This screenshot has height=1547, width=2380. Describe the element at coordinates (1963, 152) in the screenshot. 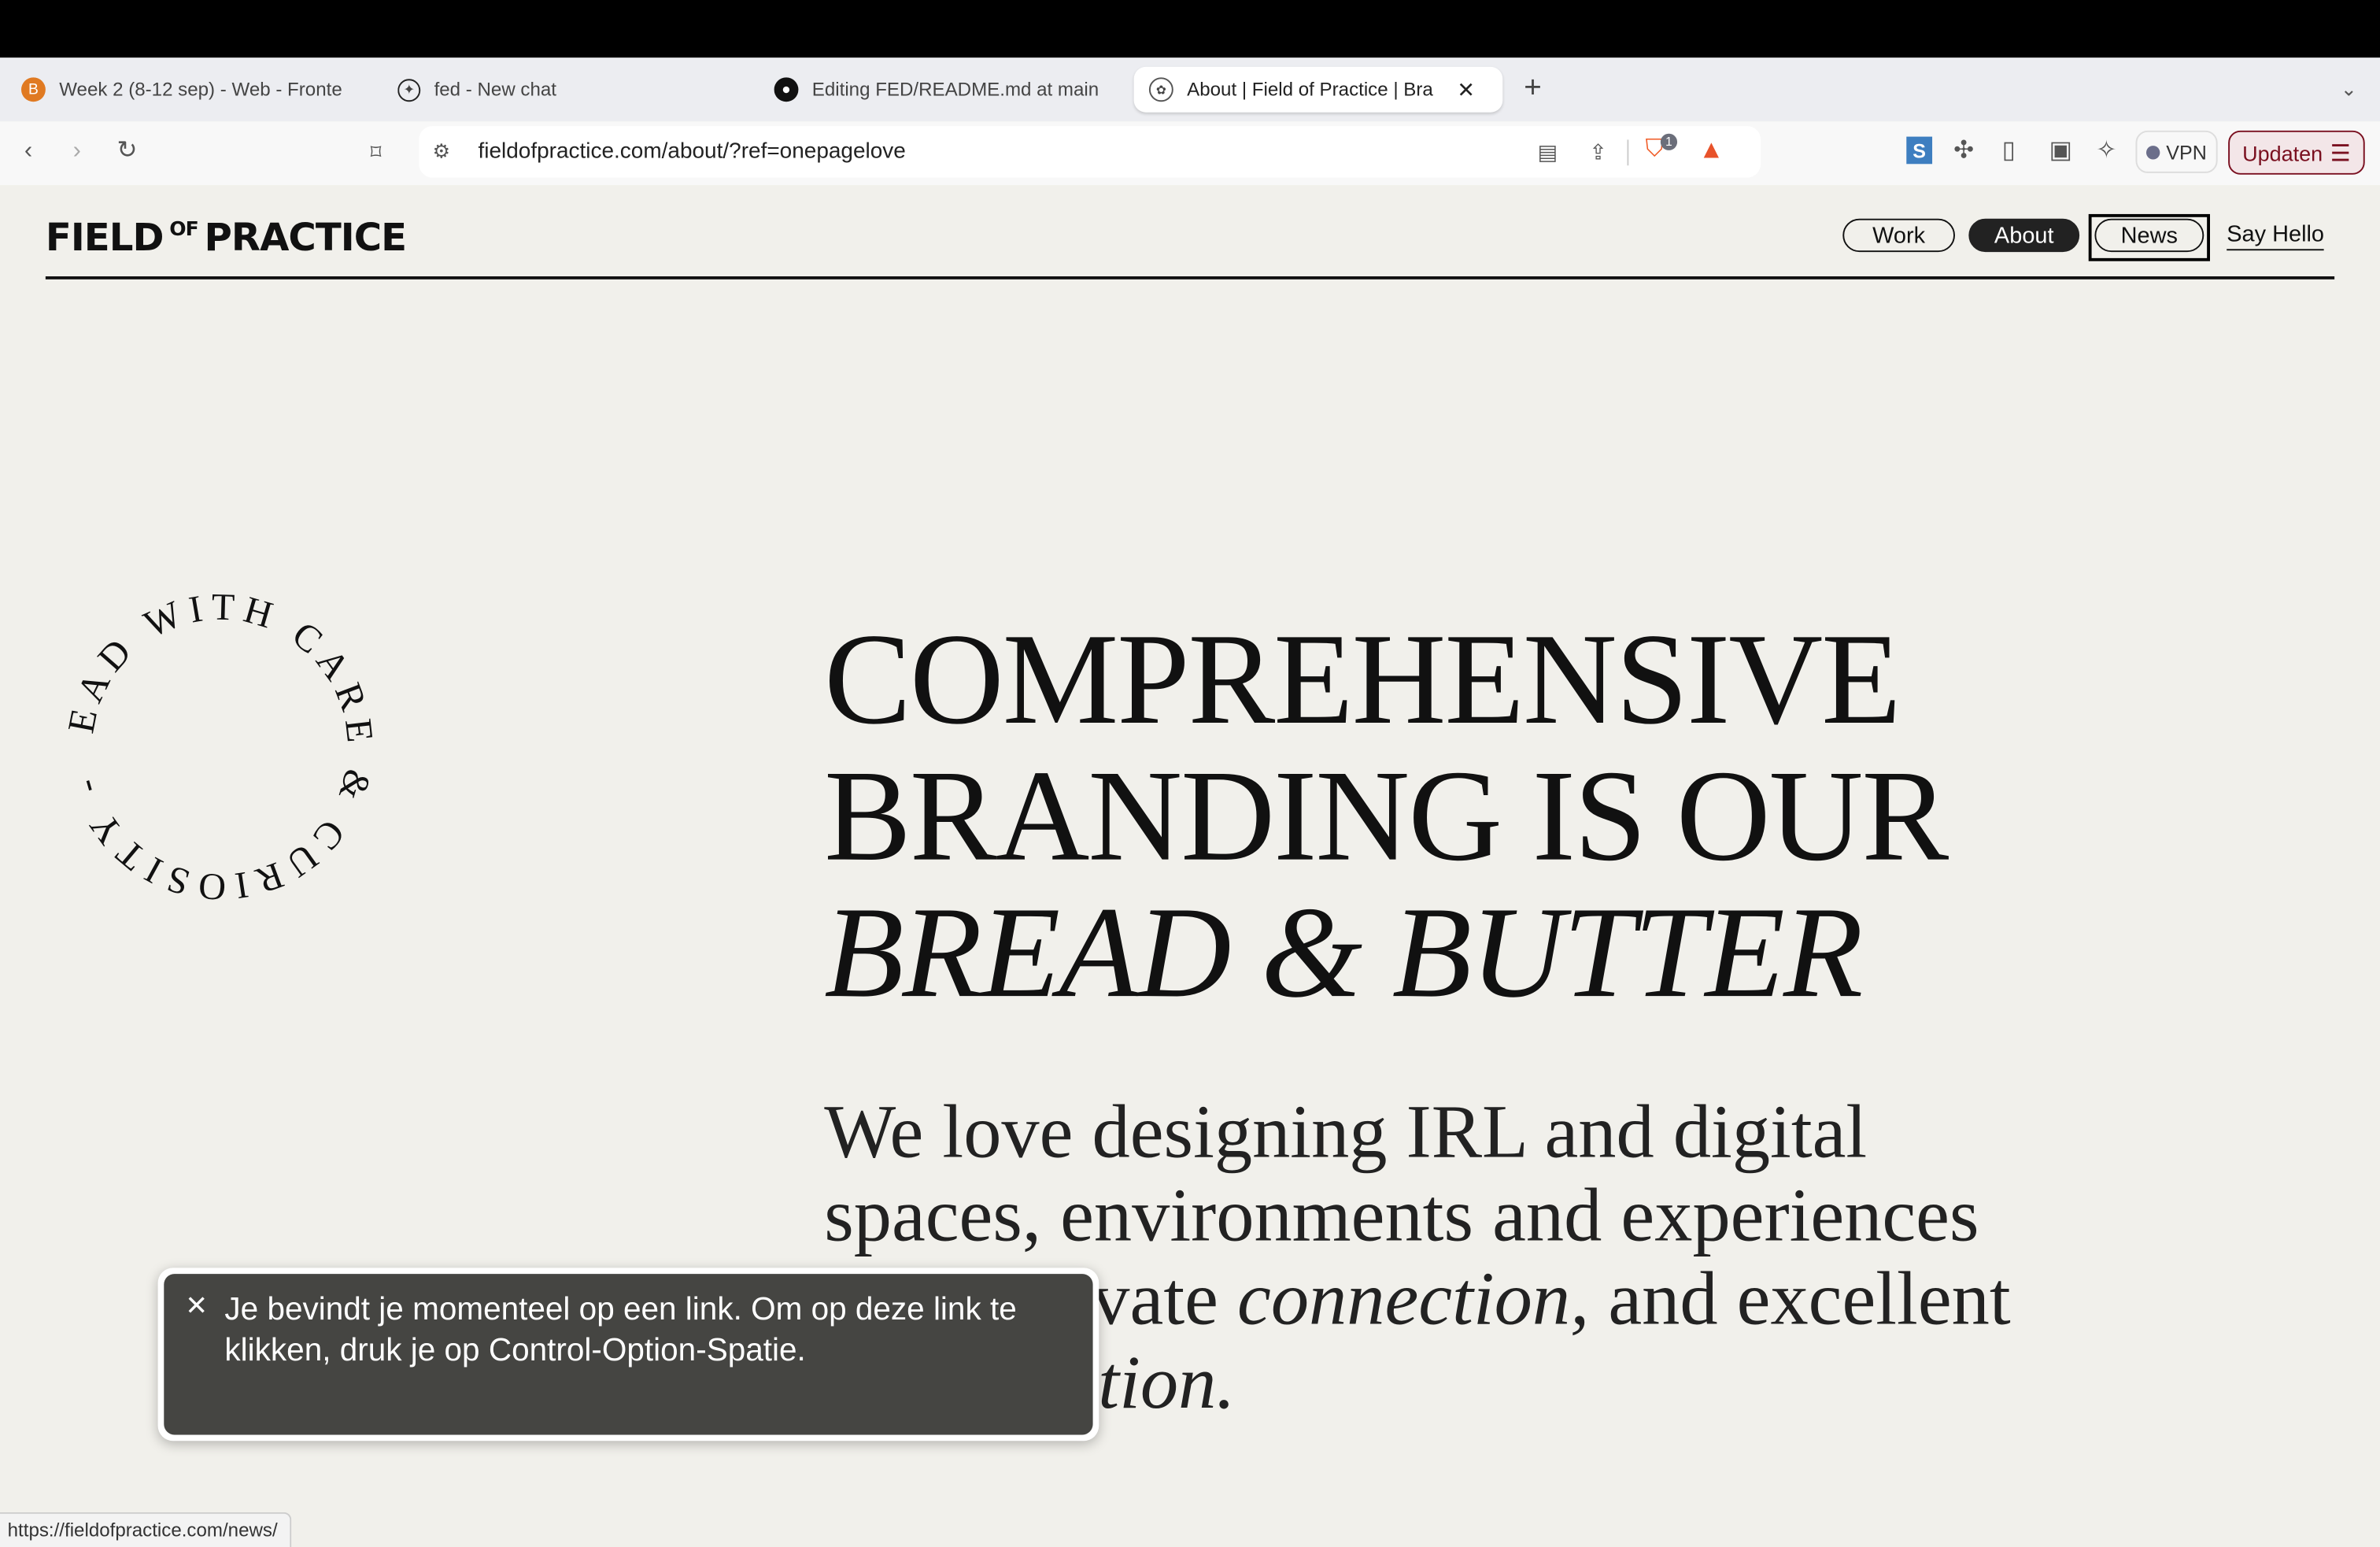

I see `extensions-icon: ✣` at that location.